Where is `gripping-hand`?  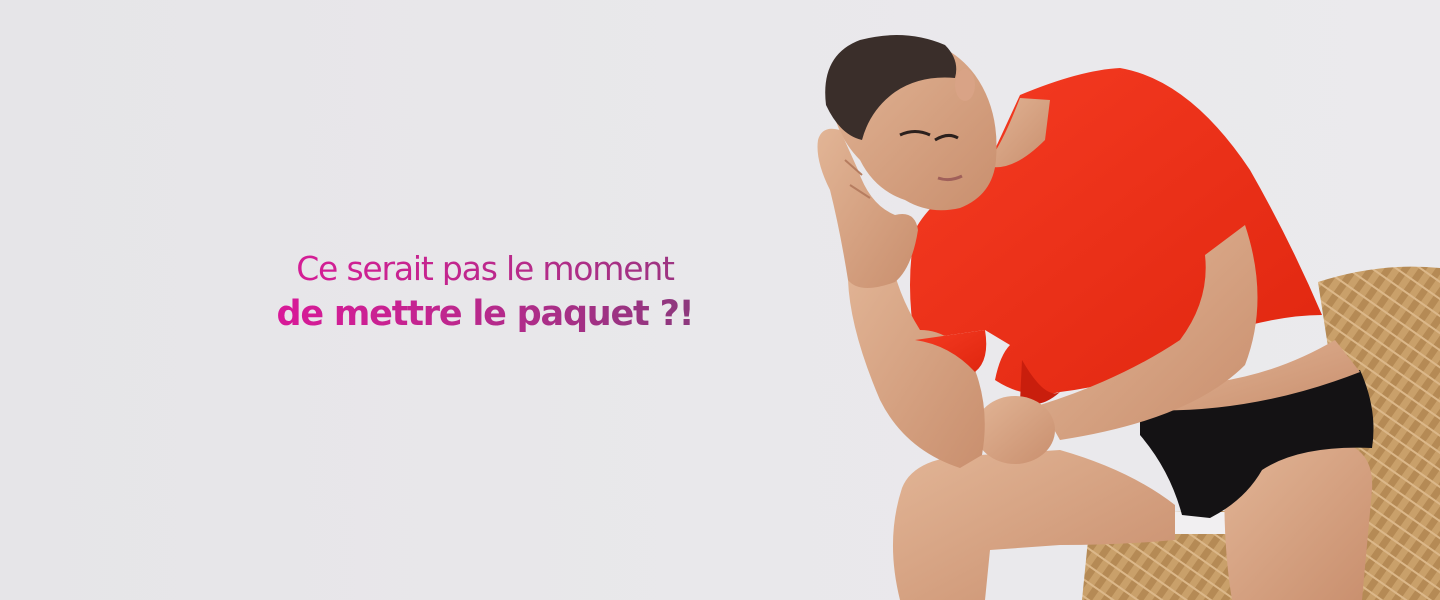 gripping-hand is located at coordinates (1015, 430).